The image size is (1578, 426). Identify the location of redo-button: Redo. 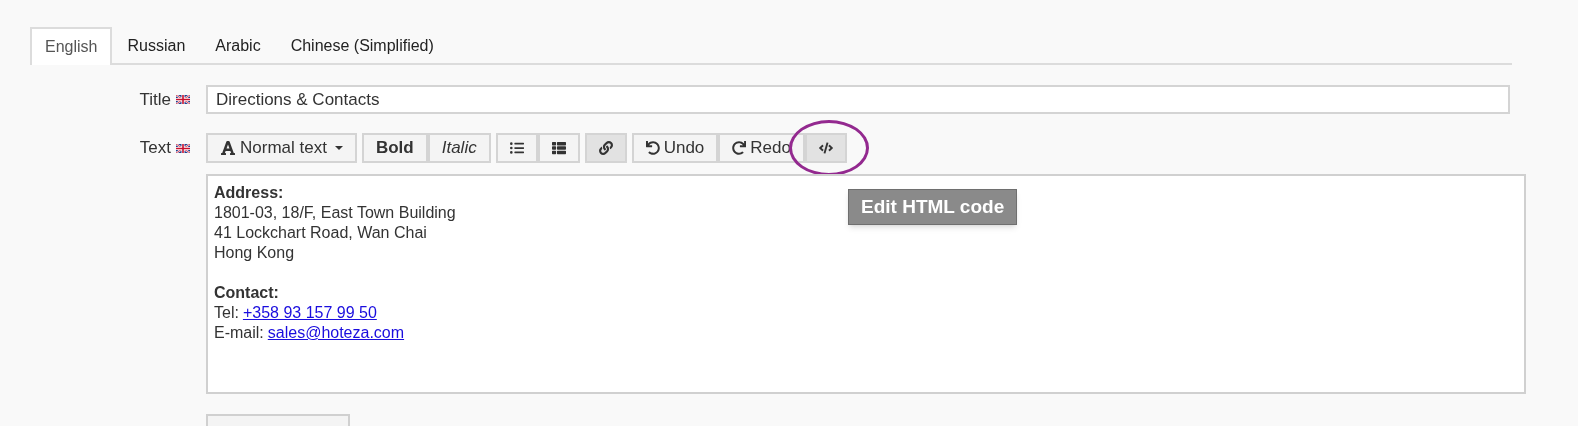
(761, 148).